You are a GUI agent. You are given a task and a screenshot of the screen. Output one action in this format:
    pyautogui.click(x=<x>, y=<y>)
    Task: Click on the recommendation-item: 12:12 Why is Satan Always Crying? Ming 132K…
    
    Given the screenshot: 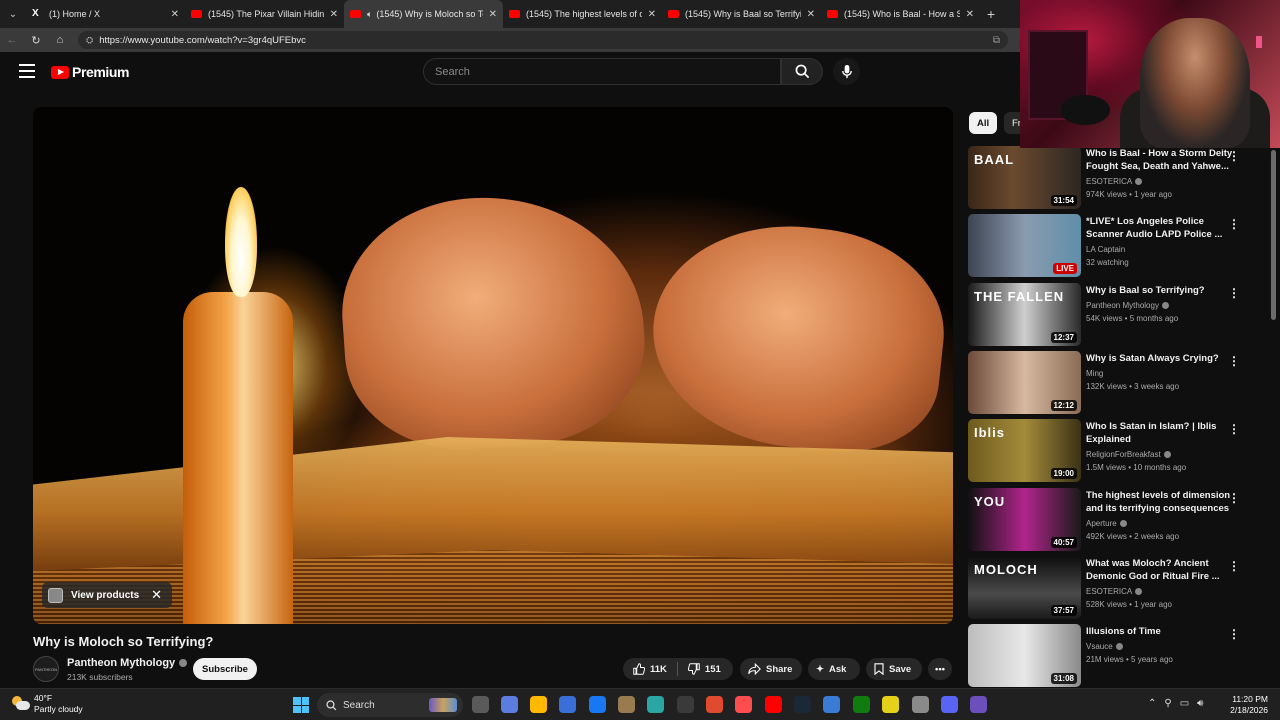 What is the action you would take?
    pyautogui.click(x=1118, y=384)
    